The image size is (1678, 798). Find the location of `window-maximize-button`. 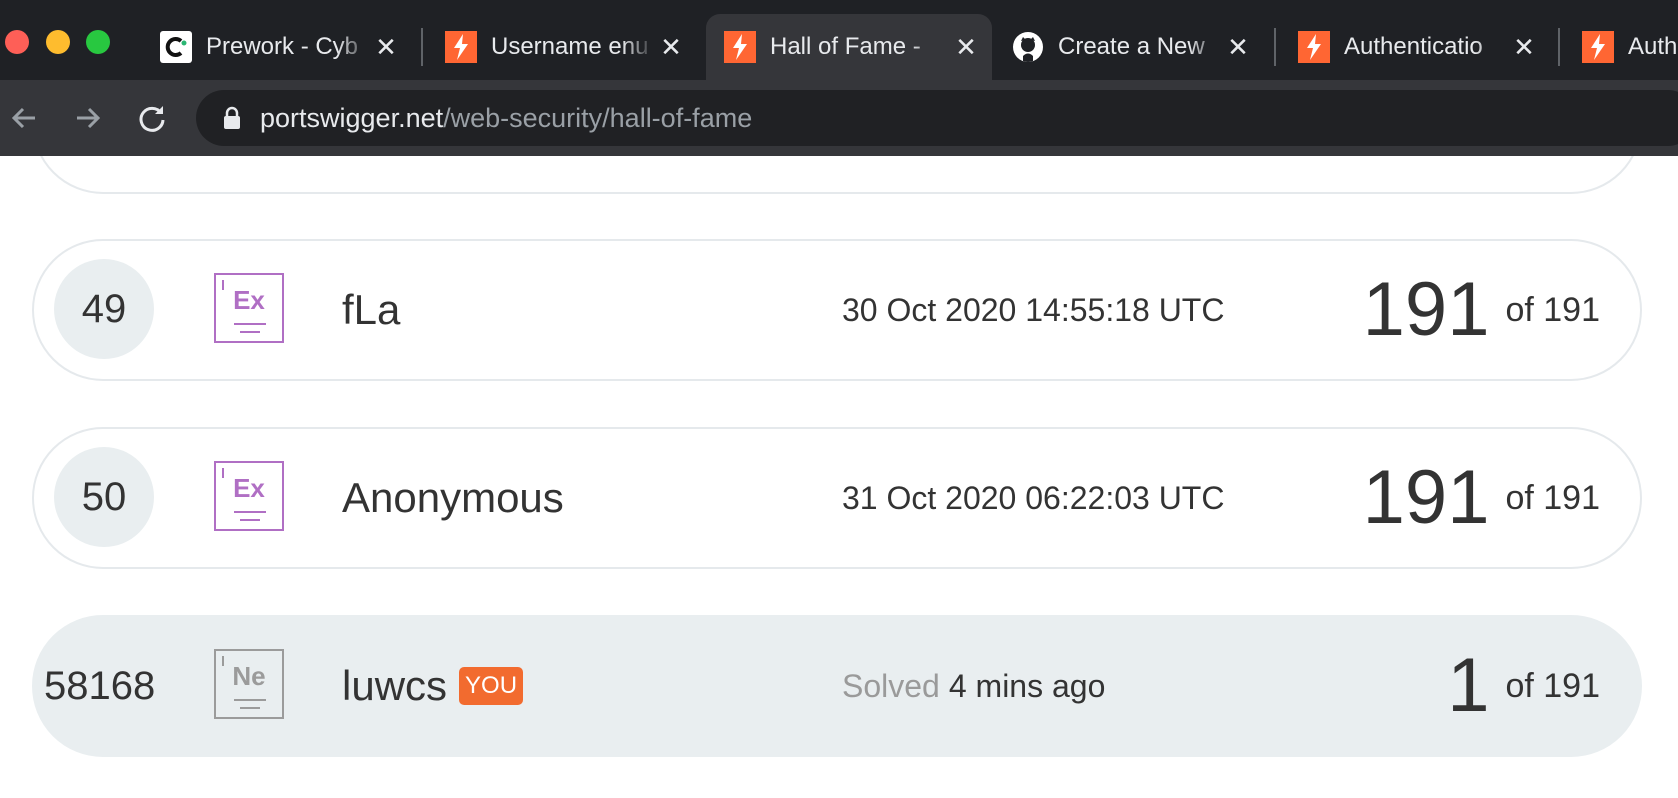

window-maximize-button is located at coordinates (98, 42).